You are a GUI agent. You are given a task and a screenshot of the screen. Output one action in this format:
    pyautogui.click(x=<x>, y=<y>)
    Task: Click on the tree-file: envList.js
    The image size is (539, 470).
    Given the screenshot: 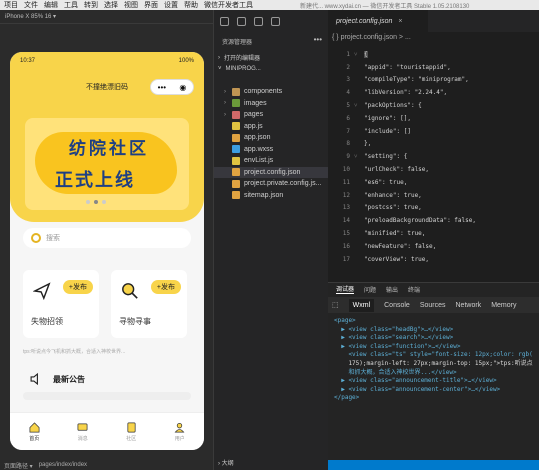 What is the action you would take?
    pyautogui.click(x=271, y=161)
    